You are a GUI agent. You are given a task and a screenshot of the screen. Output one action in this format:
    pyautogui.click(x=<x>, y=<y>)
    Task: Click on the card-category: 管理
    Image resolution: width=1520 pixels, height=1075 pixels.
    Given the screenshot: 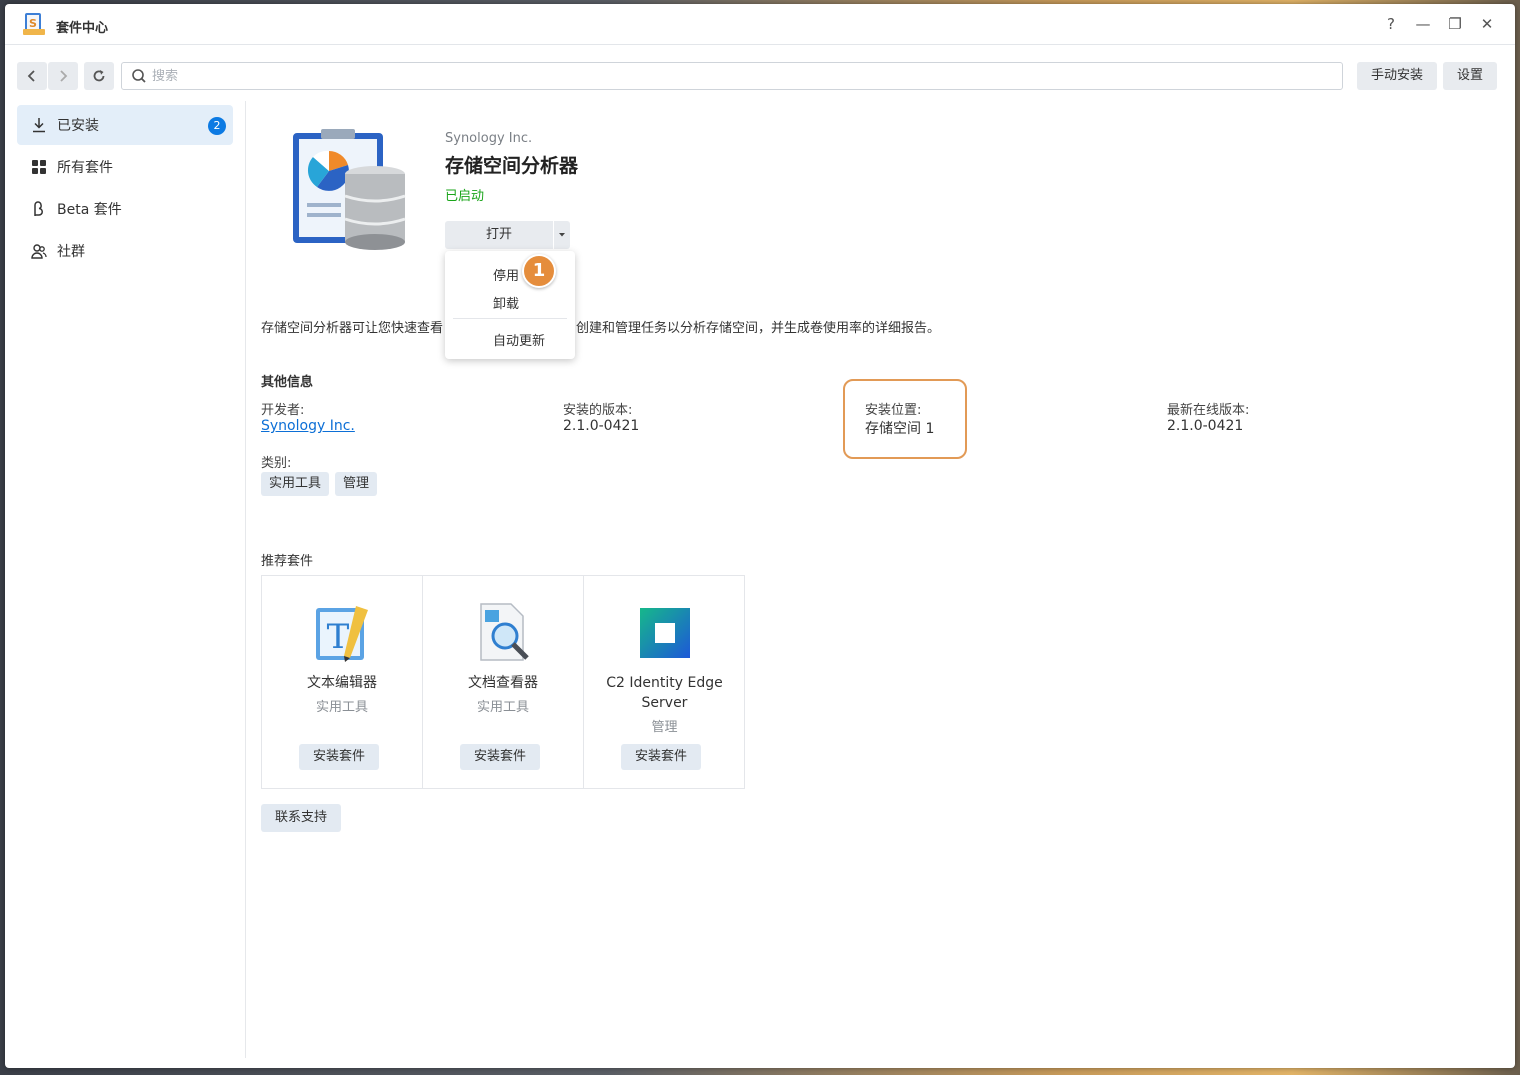 What is the action you would take?
    pyautogui.click(x=664, y=727)
    